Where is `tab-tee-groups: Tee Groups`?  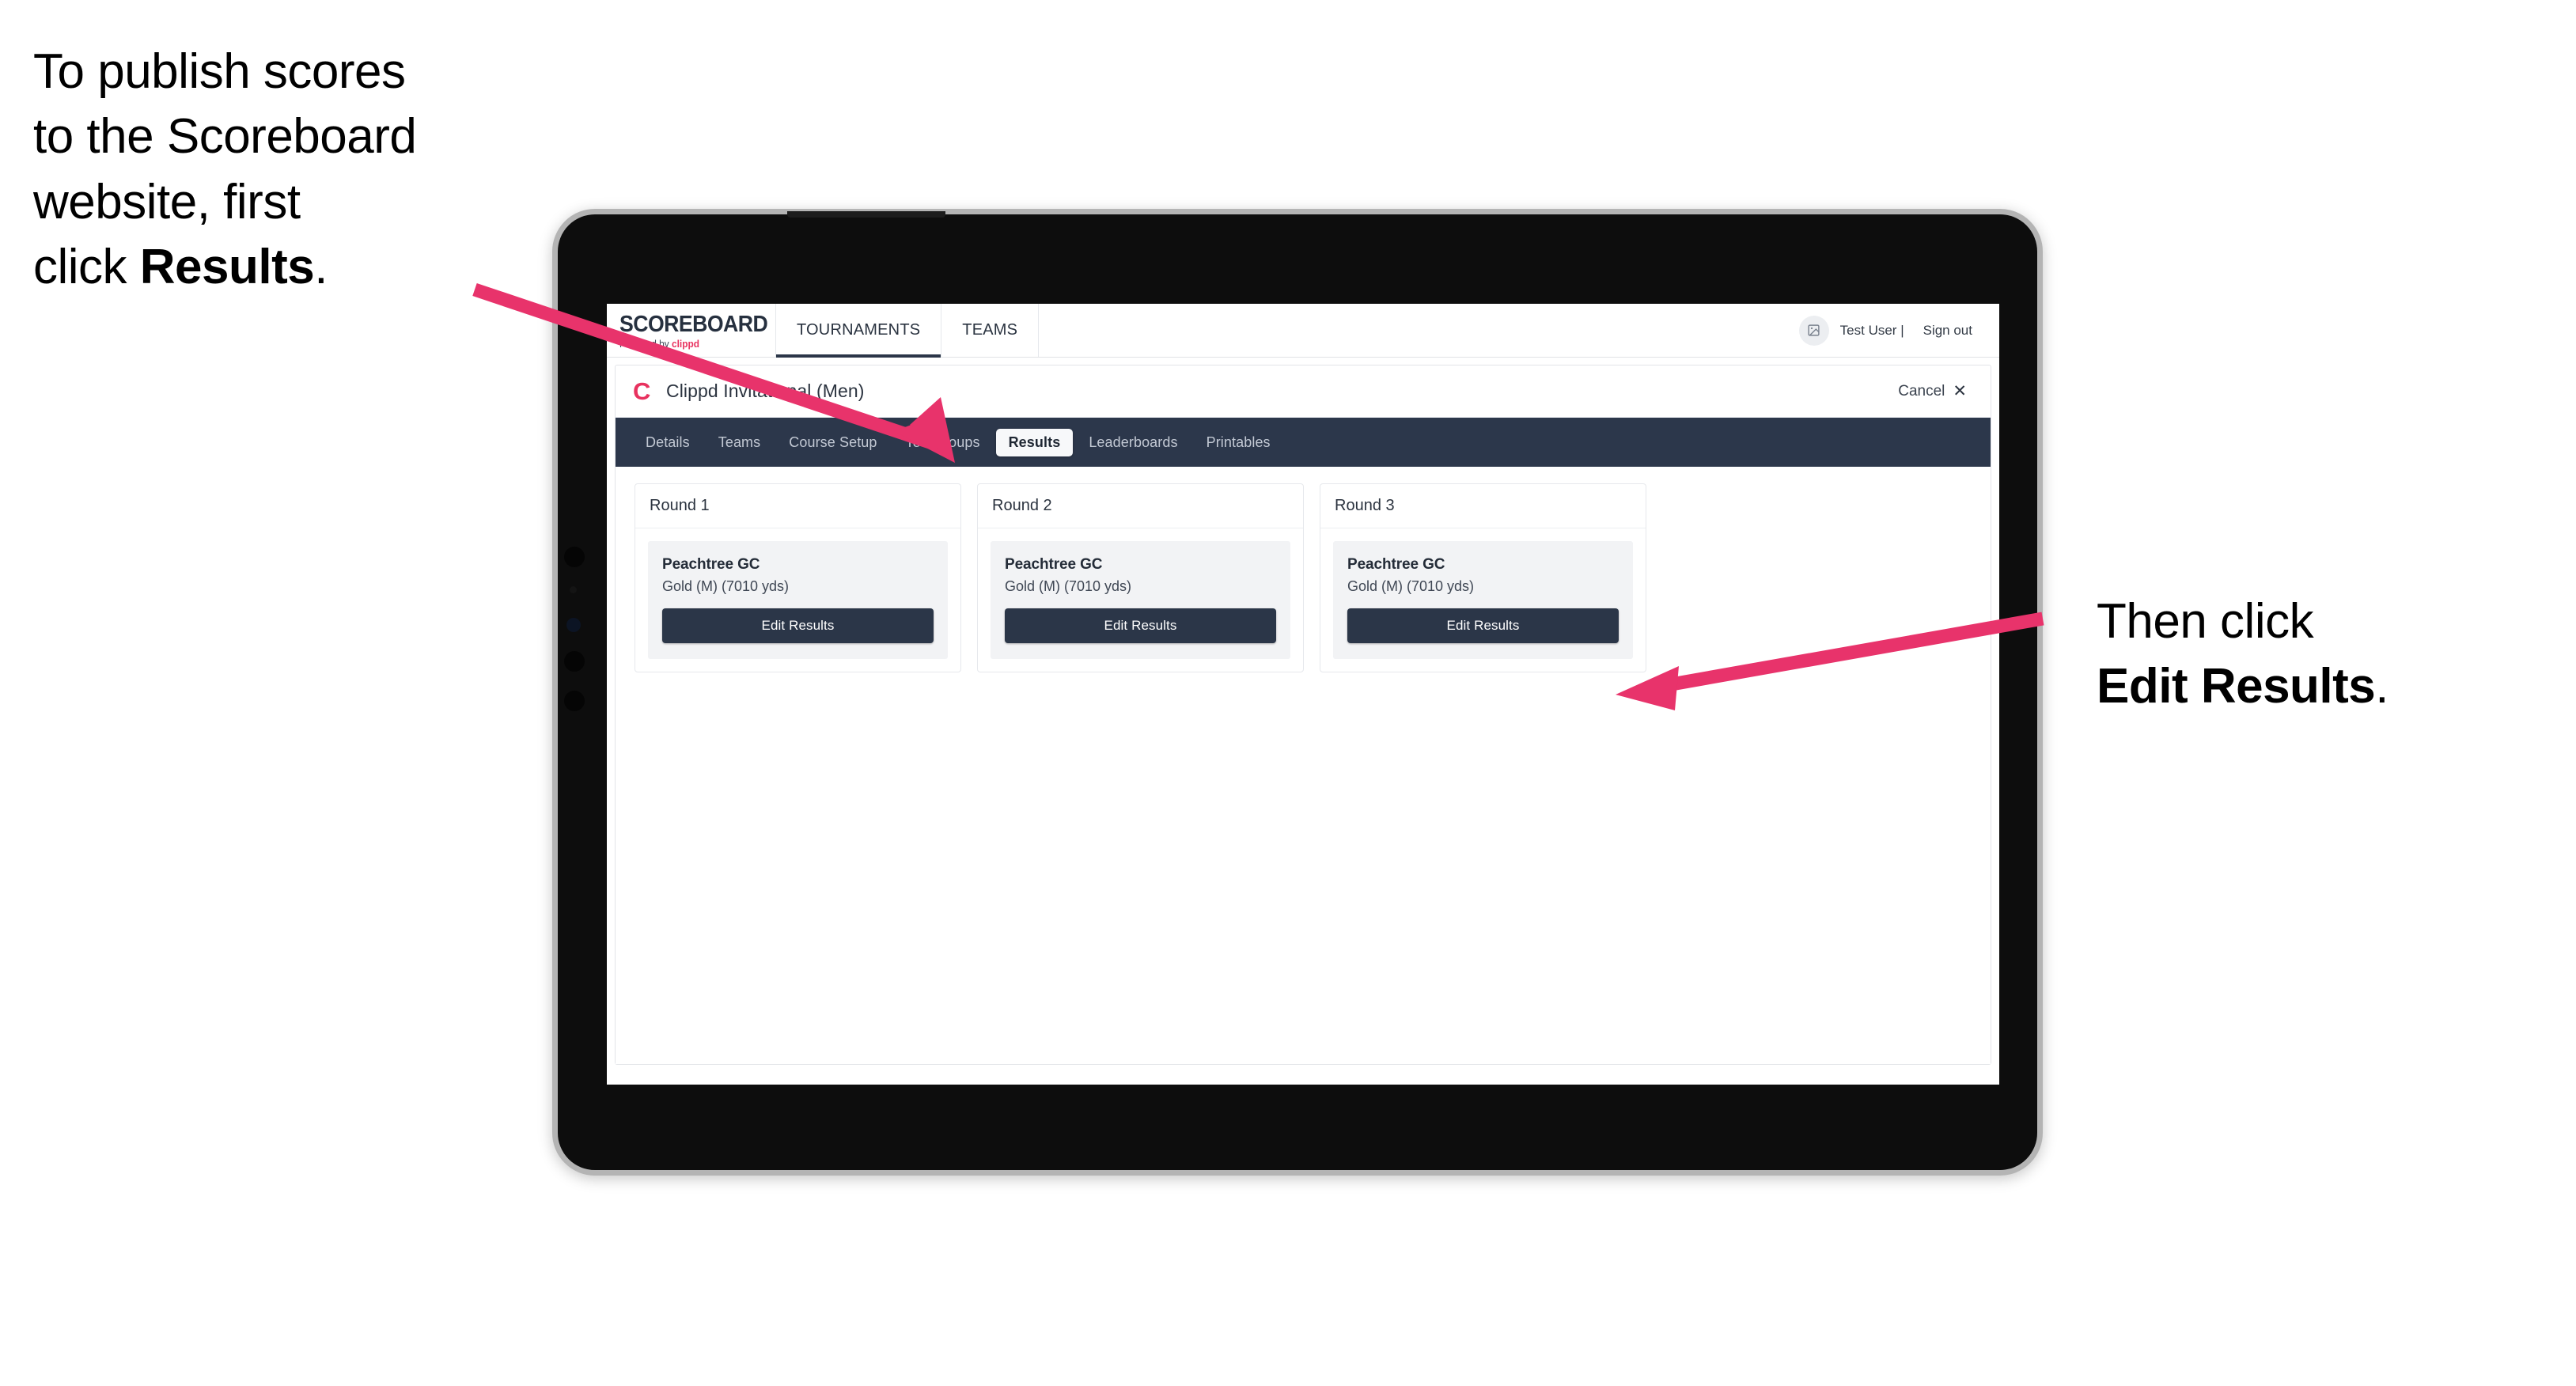 tab-tee-groups: Tee Groups is located at coordinates (943, 443).